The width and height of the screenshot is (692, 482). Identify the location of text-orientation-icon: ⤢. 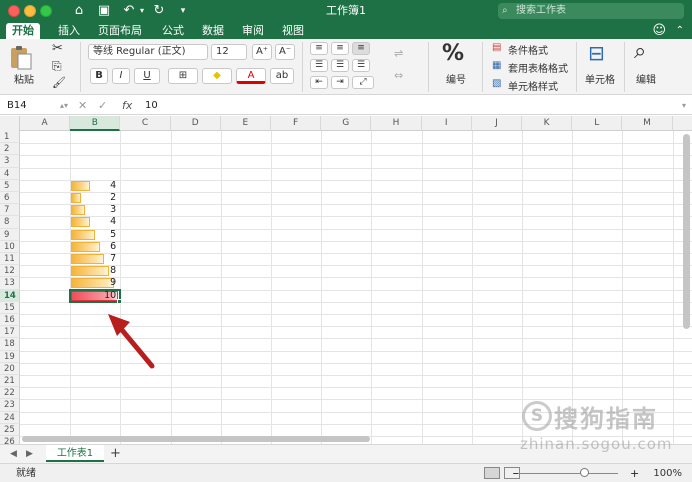
(363, 82).